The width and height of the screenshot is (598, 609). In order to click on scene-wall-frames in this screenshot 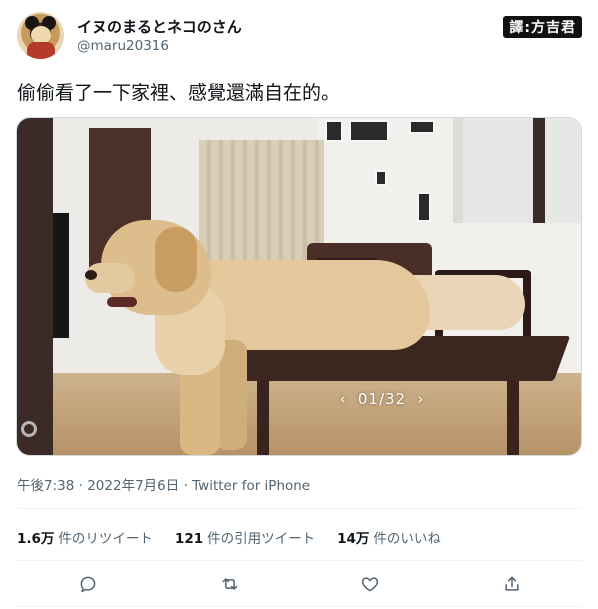, I will do `click(385, 175)`.